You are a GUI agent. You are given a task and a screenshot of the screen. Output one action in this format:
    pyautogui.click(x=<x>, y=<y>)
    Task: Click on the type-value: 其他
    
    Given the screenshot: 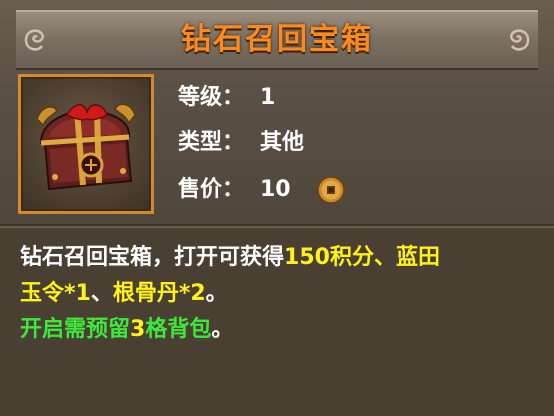 What is the action you would take?
    pyautogui.click(x=282, y=142)
    